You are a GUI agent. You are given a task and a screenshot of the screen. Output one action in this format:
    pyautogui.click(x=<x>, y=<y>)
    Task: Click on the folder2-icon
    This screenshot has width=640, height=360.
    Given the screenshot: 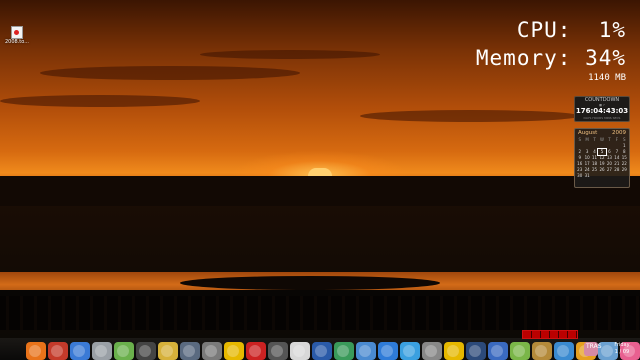 What is the action you would take?
    pyautogui.click(x=542, y=351)
    